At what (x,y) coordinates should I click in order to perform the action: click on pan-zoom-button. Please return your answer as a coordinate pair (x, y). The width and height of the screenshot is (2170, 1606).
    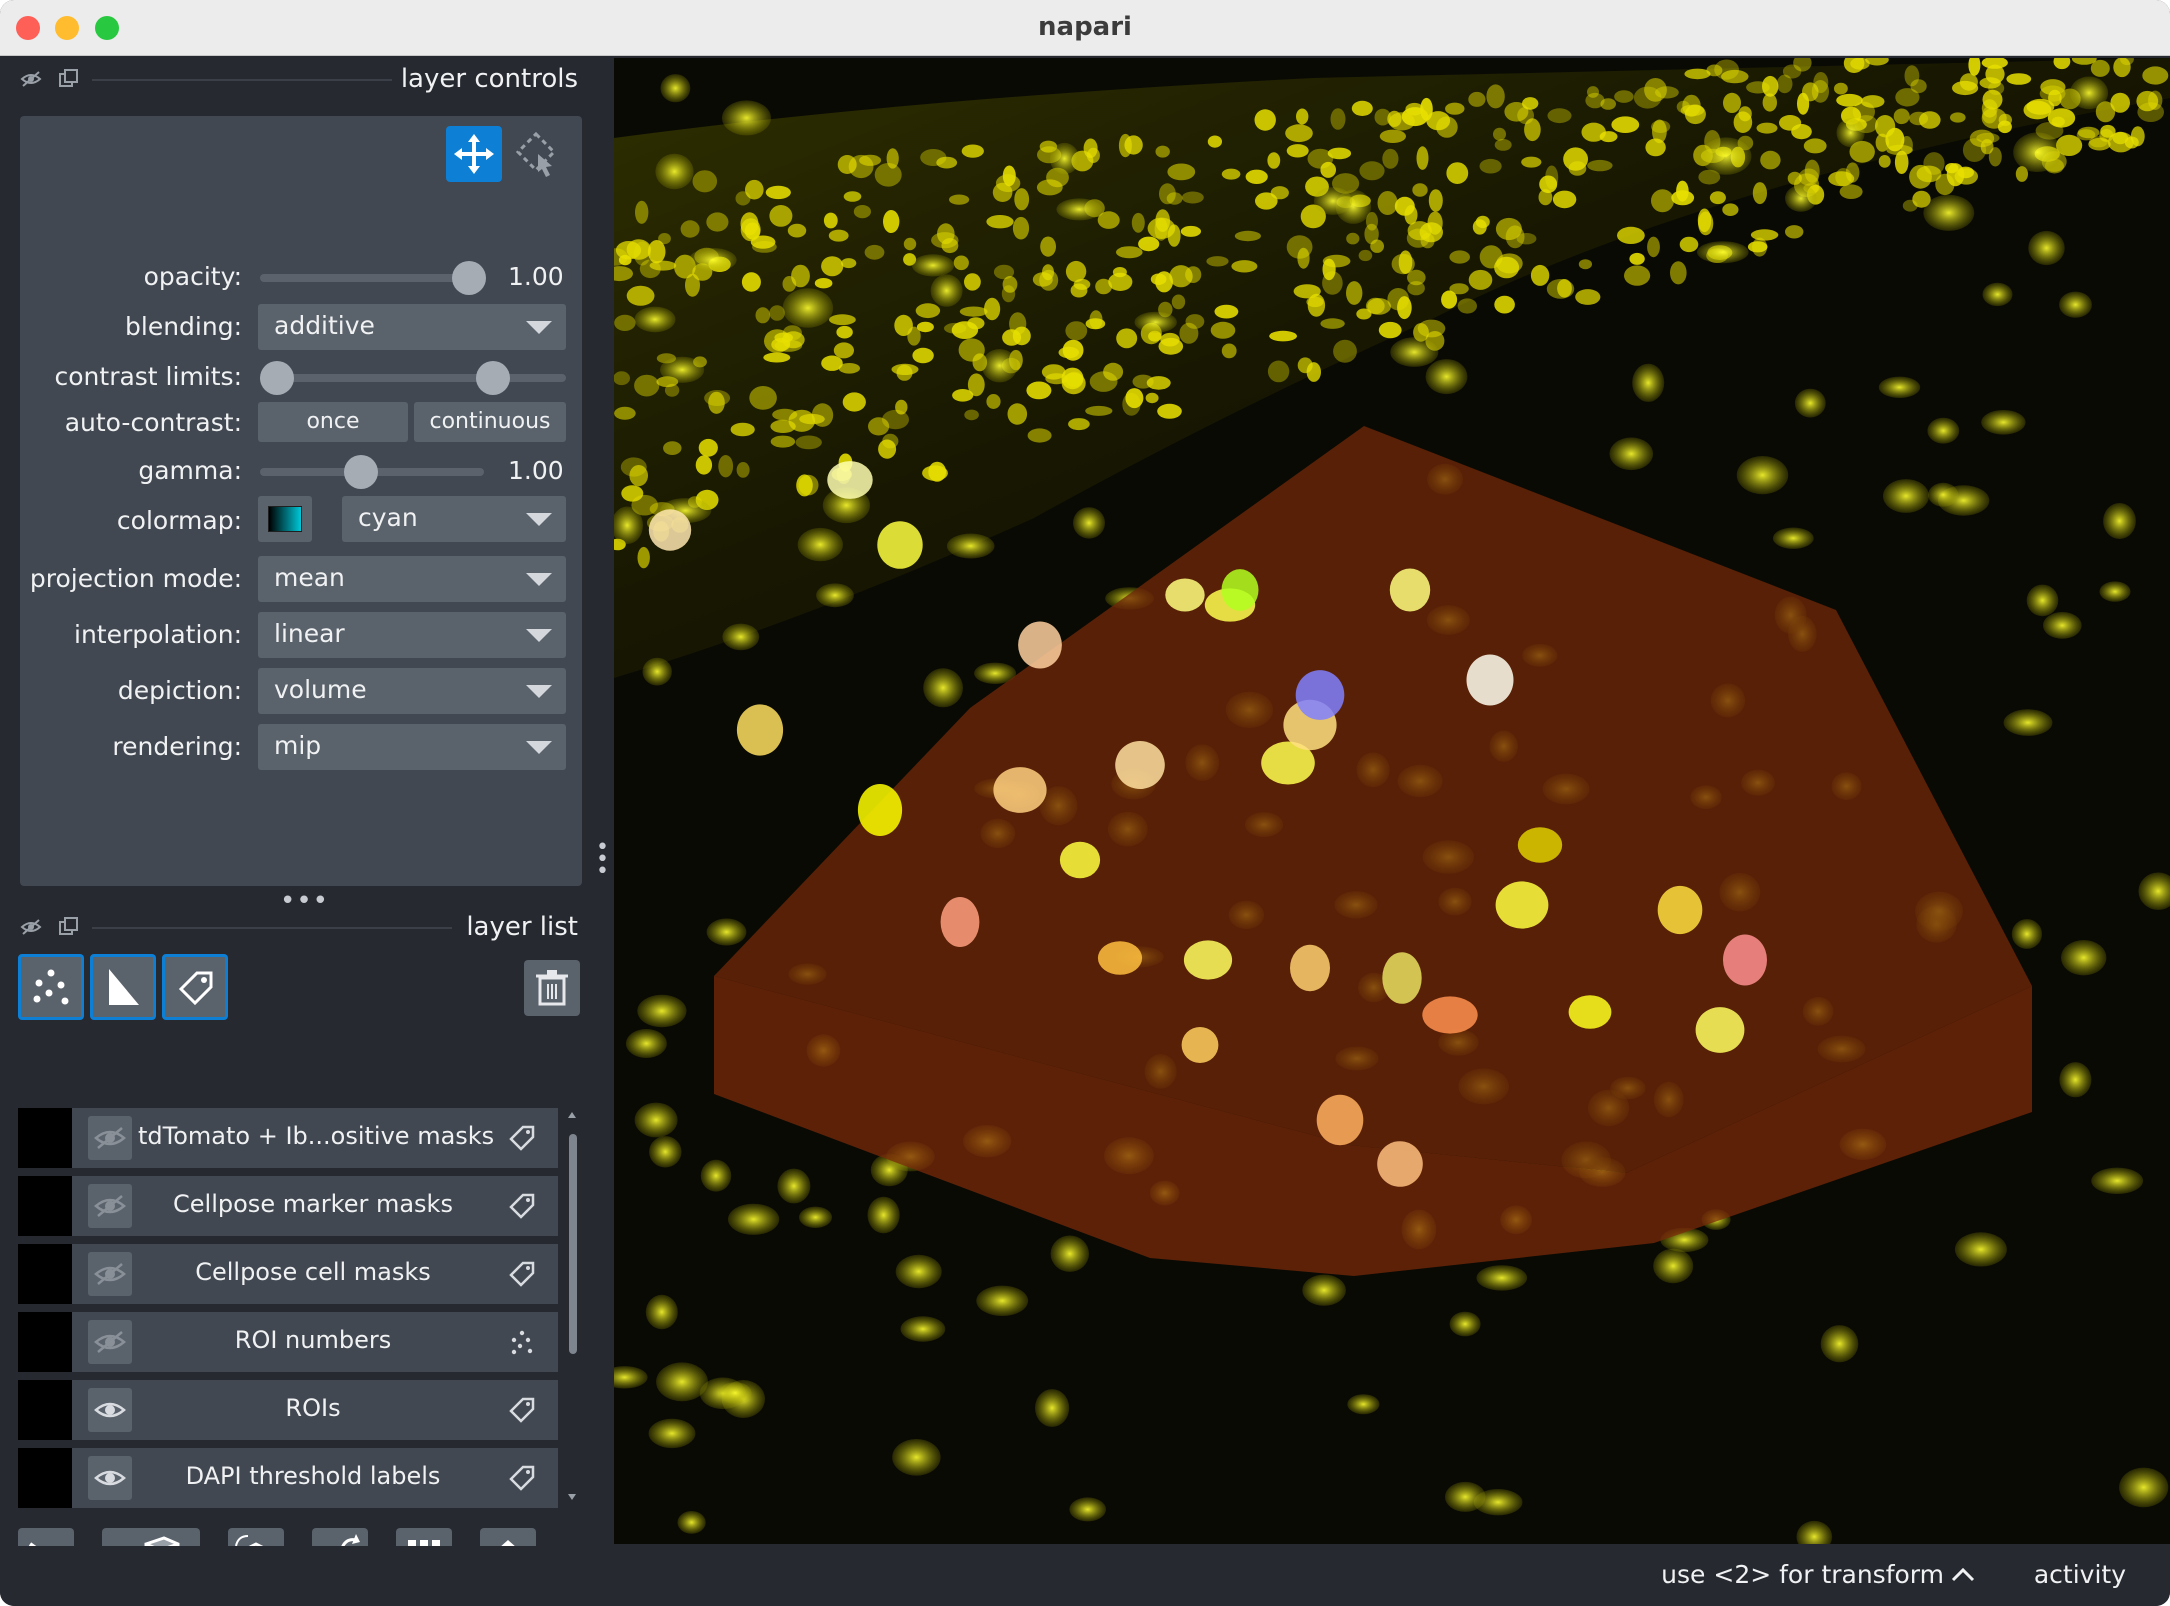
    Looking at the image, I should click on (474, 154).